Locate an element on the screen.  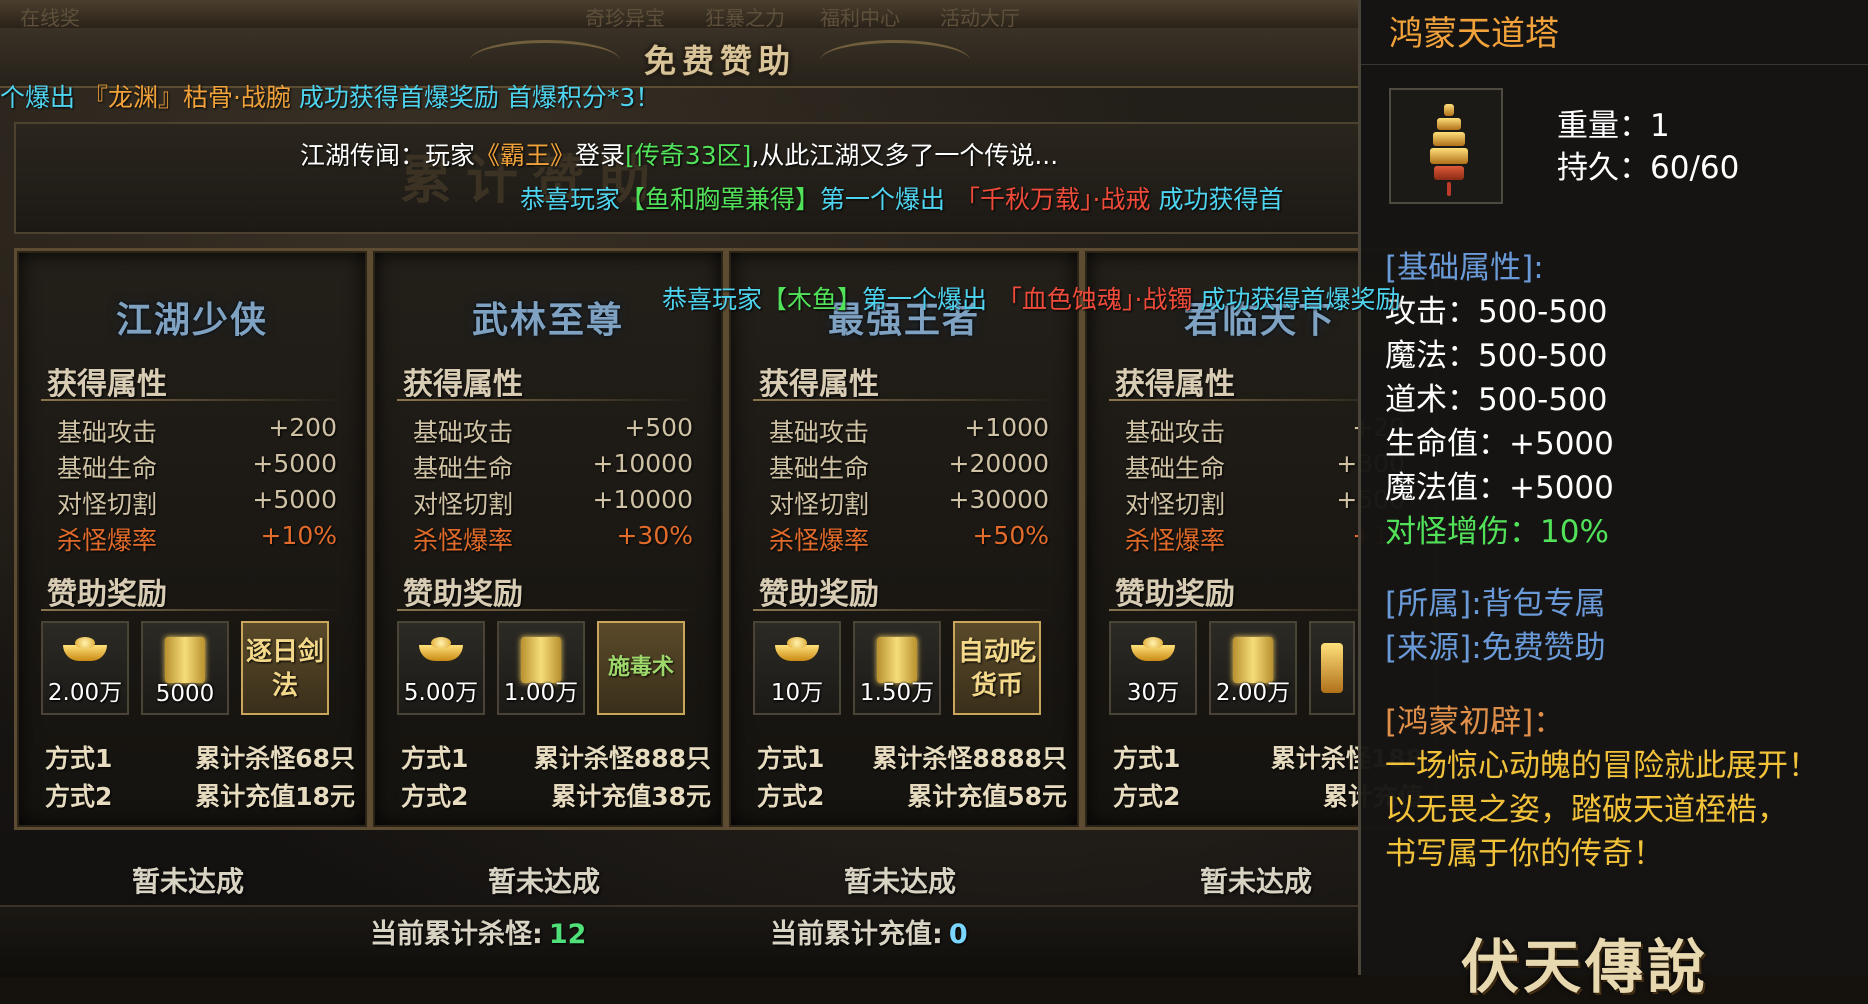
reward-slot-skill: 施毒术 is located at coordinates (641, 668).